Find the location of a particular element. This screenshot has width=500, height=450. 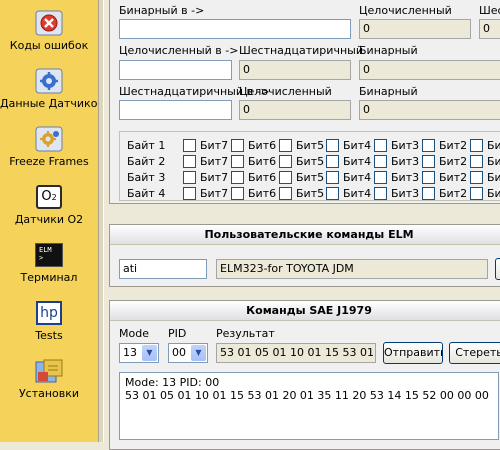

sidebar-item-label: Терминал is located at coordinates (49, 277).